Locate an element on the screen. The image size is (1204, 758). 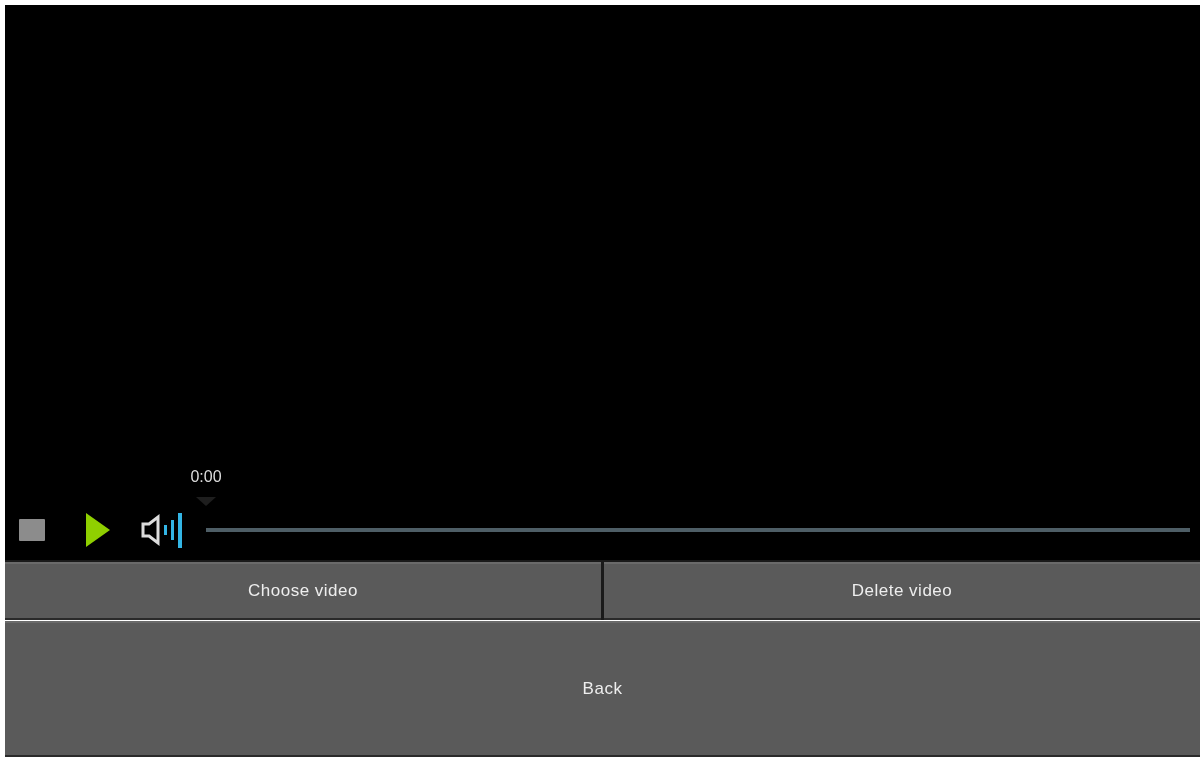
time-label: 0:00 is located at coordinates (206, 477).